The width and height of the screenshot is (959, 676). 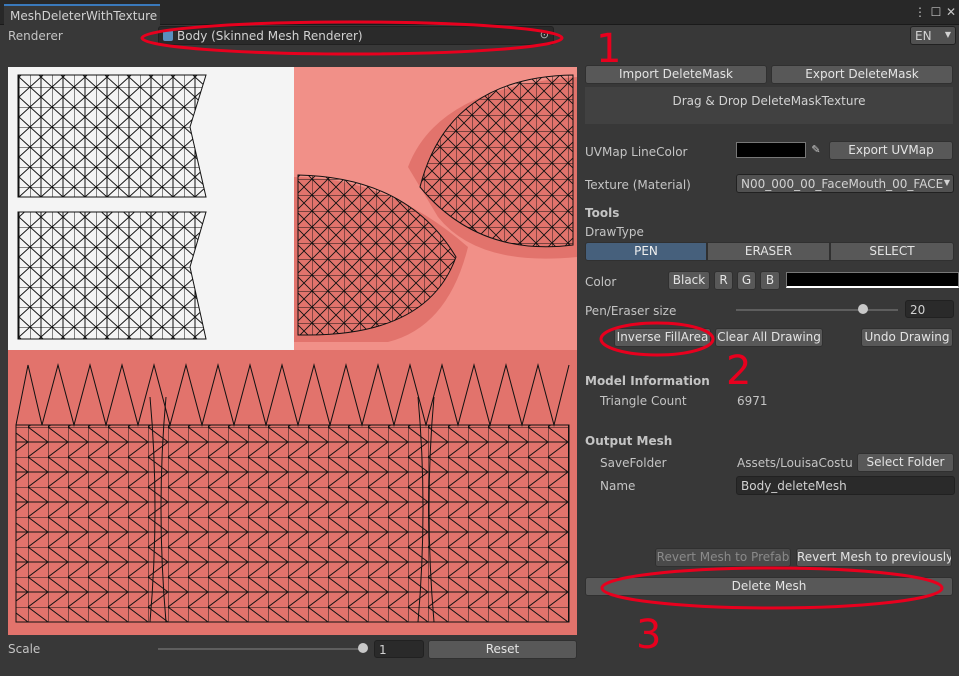 I want to click on annotation-circle-inverse-fill, so click(x=657, y=339).